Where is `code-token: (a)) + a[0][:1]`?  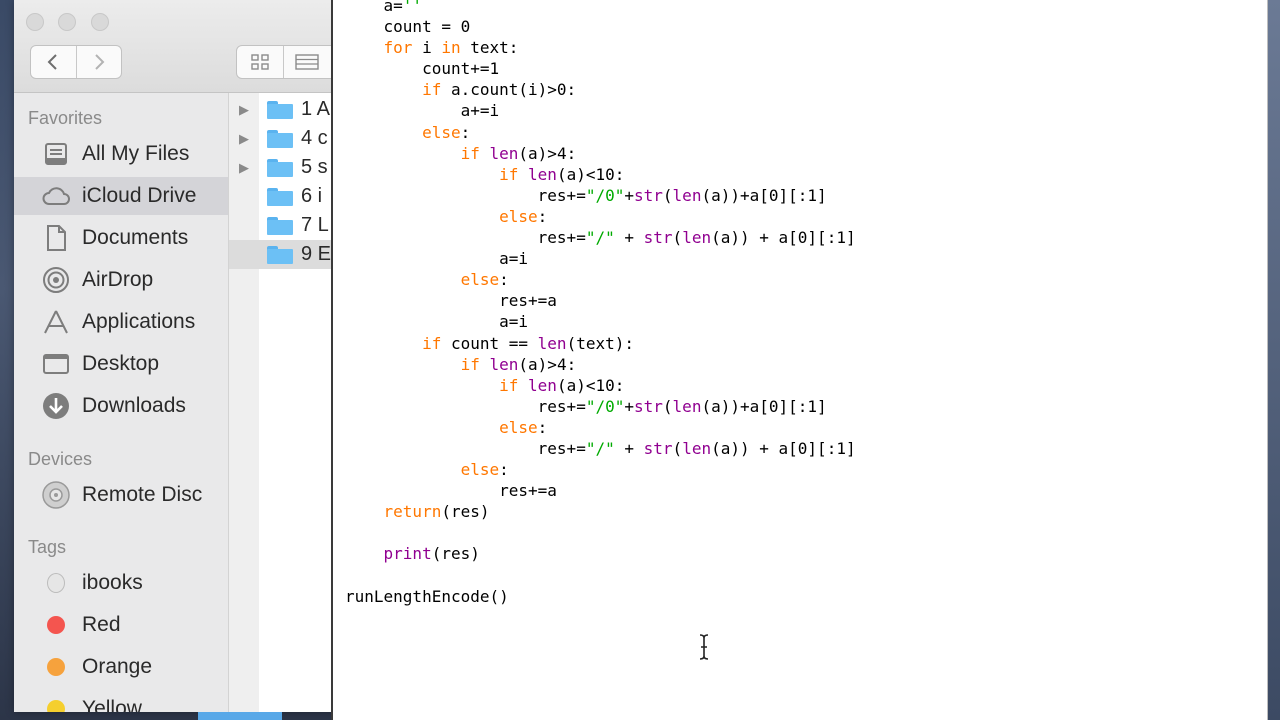 code-token: (a)) + a[0][:1] is located at coordinates (783, 448).